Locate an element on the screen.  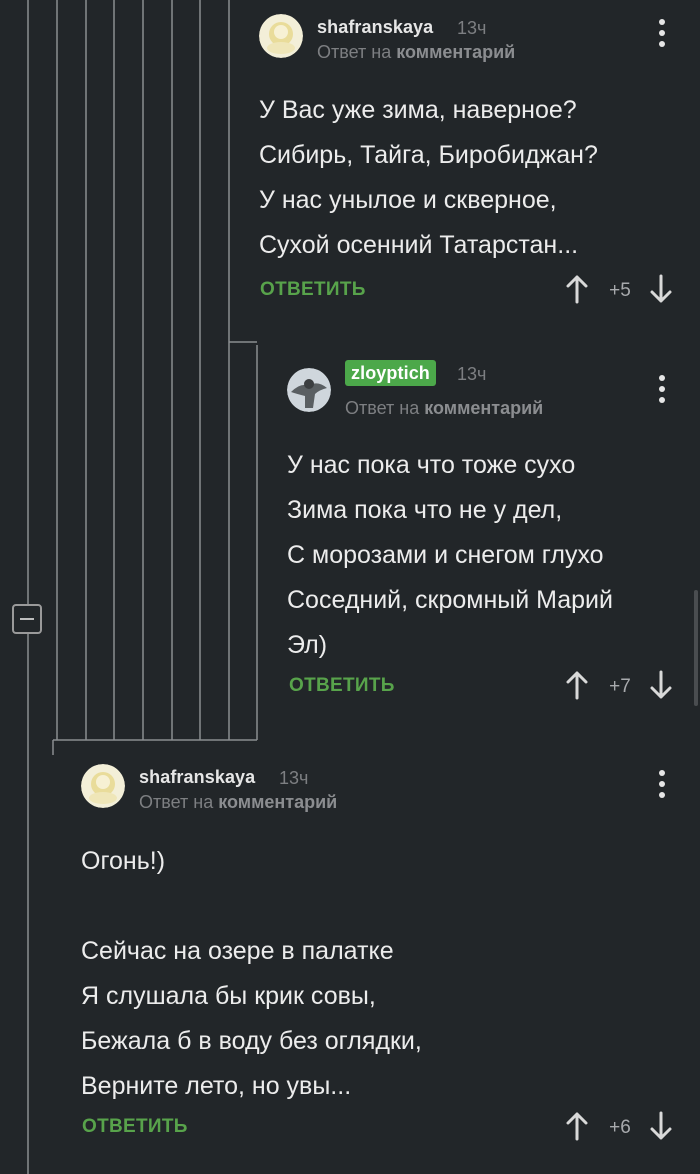
vote-score: +7 is located at coordinates (620, 686).